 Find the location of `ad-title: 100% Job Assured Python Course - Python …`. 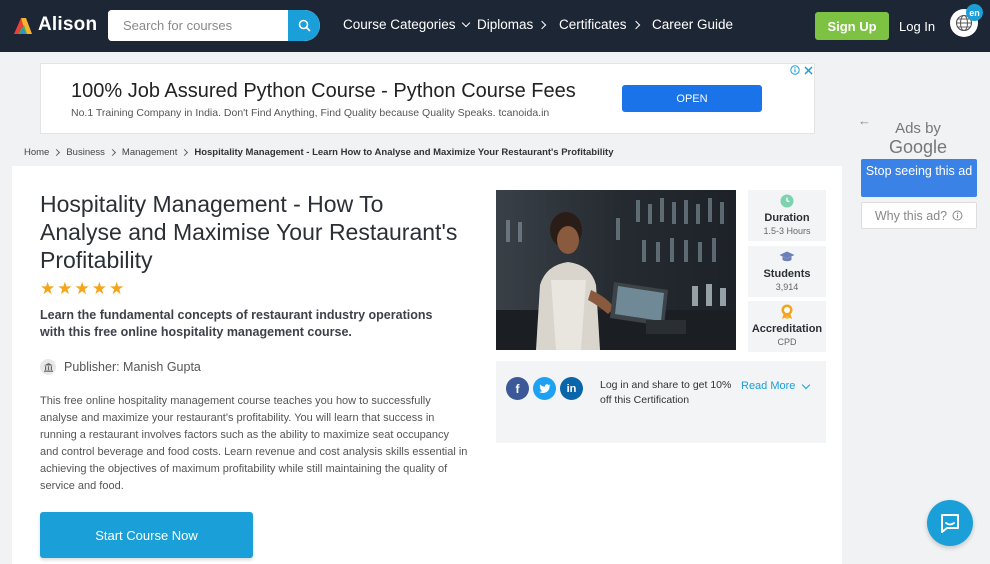

ad-title: 100% Job Assured Python Course - Python … is located at coordinates (323, 91).